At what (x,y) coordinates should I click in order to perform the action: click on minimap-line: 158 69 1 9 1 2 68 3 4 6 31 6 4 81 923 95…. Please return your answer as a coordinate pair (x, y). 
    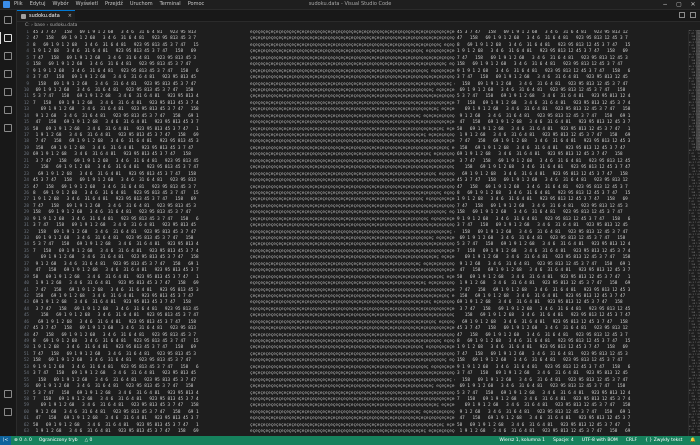
    Looking at the image, I should click on (695, 433).